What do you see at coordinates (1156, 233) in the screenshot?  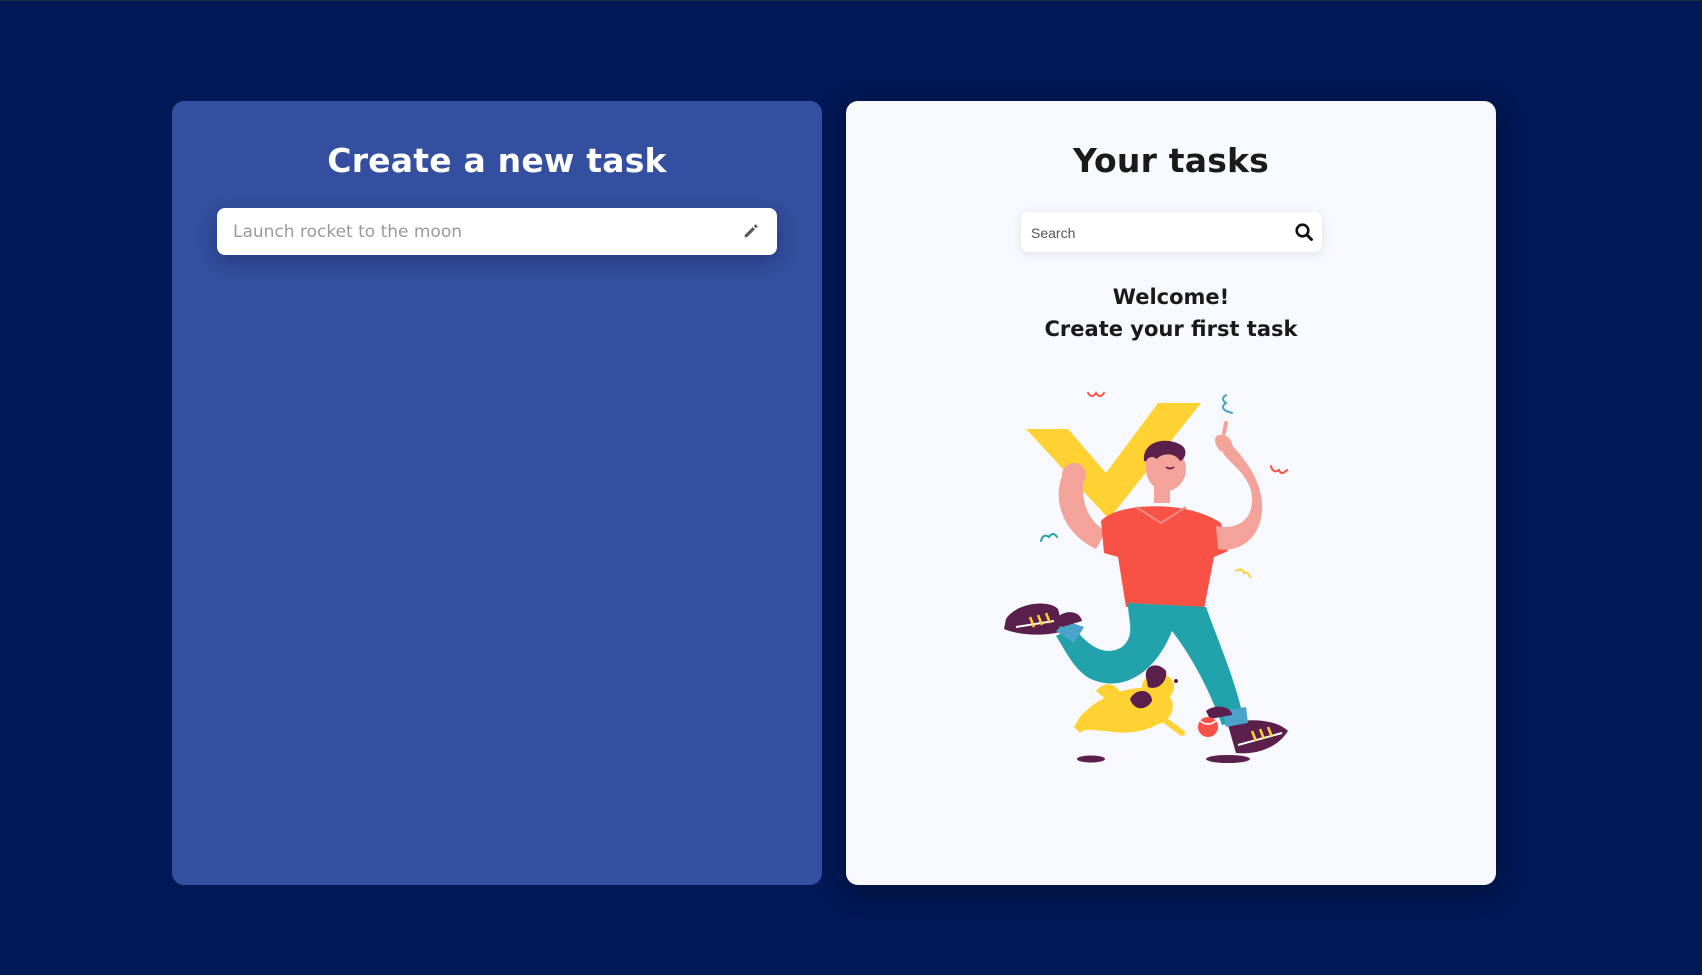 I see `search-input` at bounding box center [1156, 233].